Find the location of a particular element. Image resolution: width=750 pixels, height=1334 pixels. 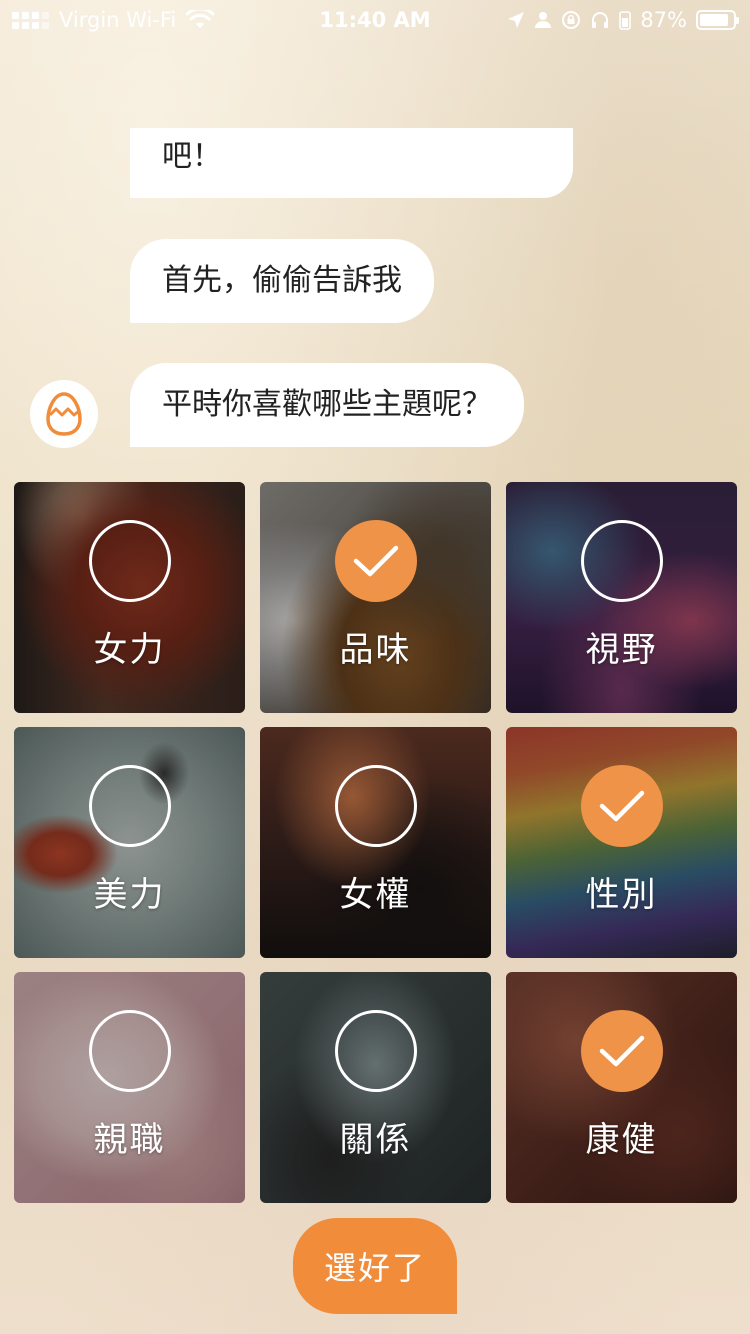

topic-tile-pinwei: 品味 is located at coordinates (375, 597).